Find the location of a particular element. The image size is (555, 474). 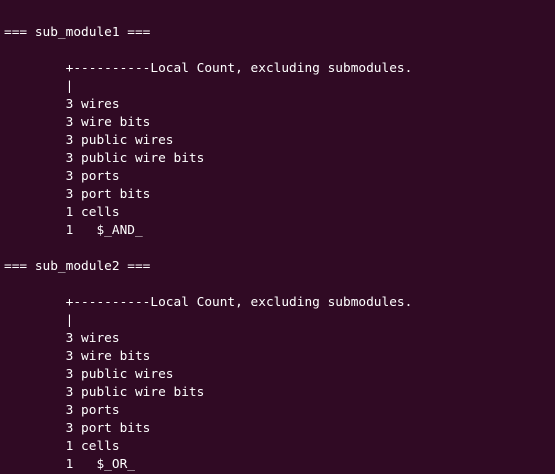

cell-type-line: 1 $_AND_ is located at coordinates (73, 230).